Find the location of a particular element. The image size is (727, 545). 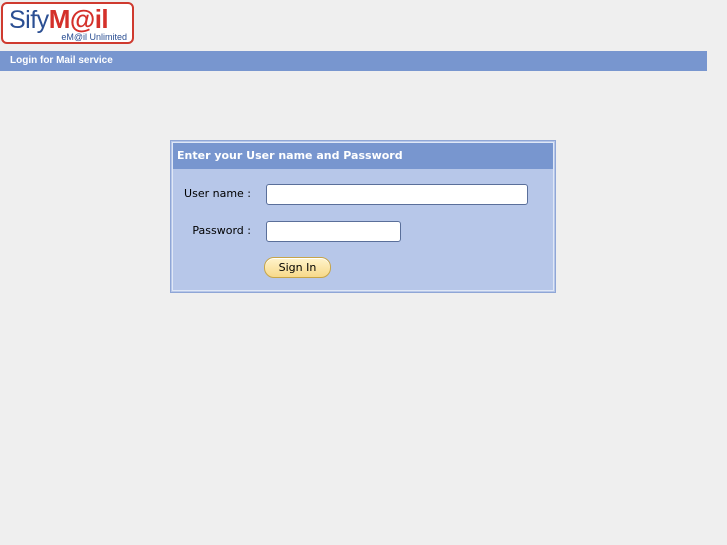

logo-sify-text: Sify is located at coordinates (29, 20).